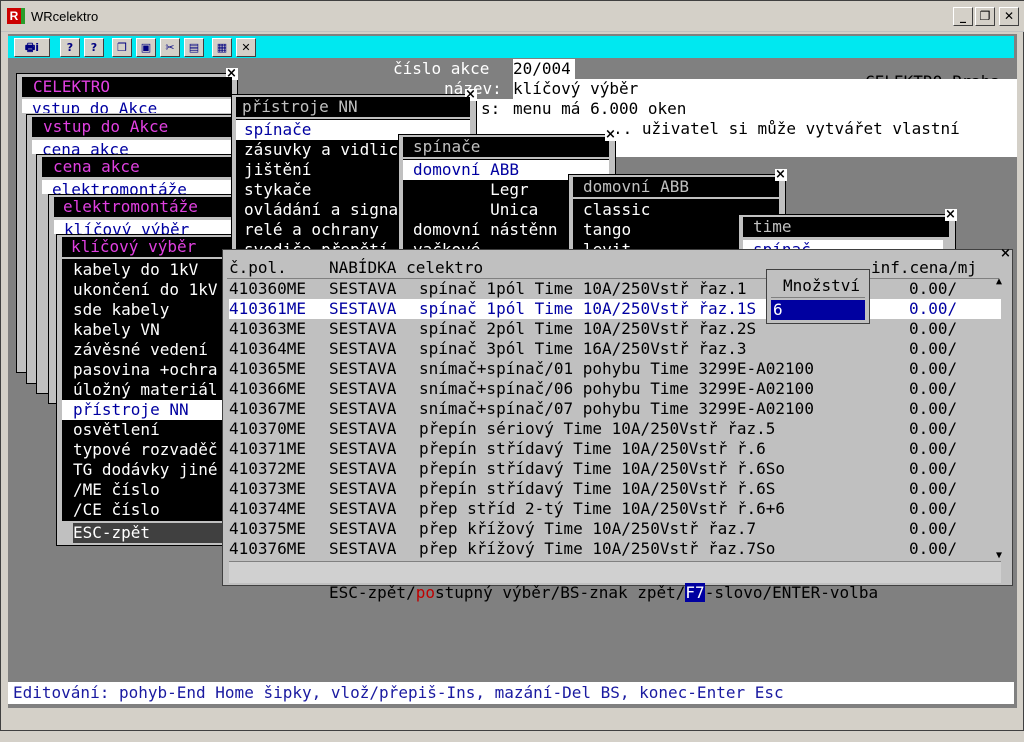 This screenshot has width=1024, height=742. Describe the element at coordinates (94, 47) in the screenshot. I see `help2-icon: ?` at that location.